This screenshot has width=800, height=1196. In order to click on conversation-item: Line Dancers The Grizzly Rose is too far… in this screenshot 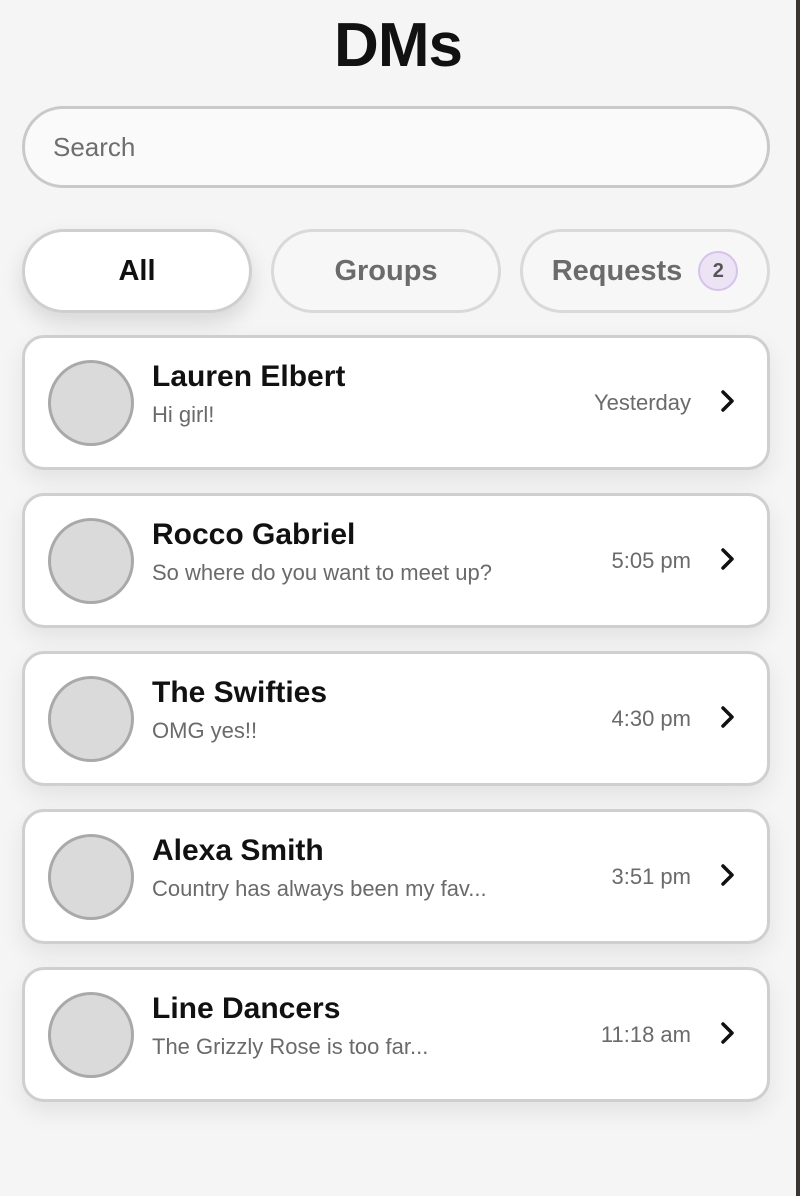, I will do `click(396, 1034)`.